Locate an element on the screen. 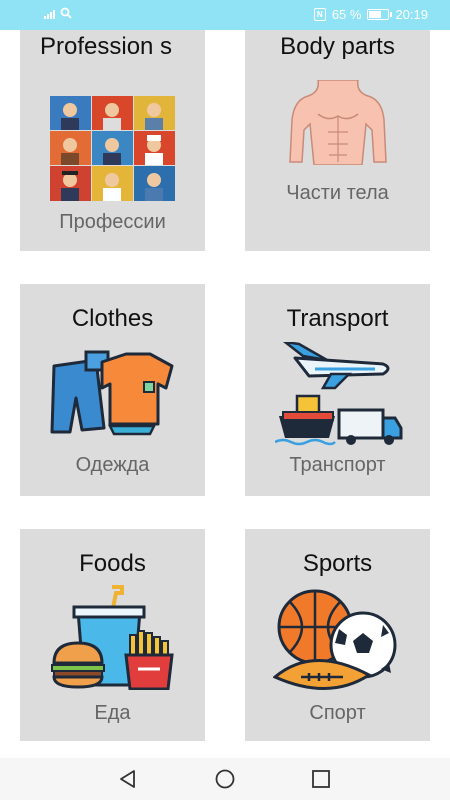  card-subtitle: Транспорт is located at coordinates (337, 465).